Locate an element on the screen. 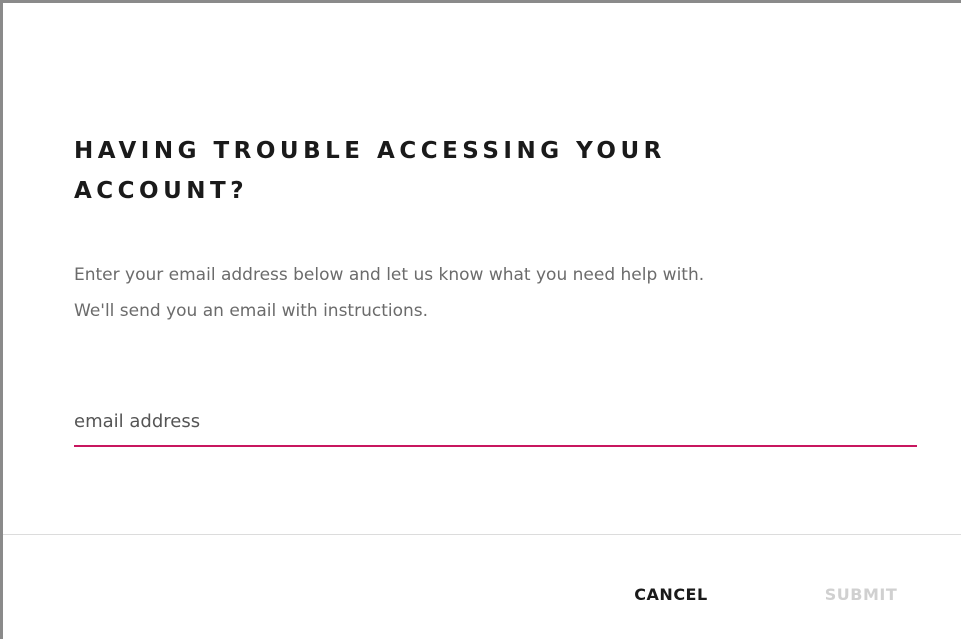 This screenshot has width=961, height=639. dialog-footer-divider is located at coordinates (482, 534).